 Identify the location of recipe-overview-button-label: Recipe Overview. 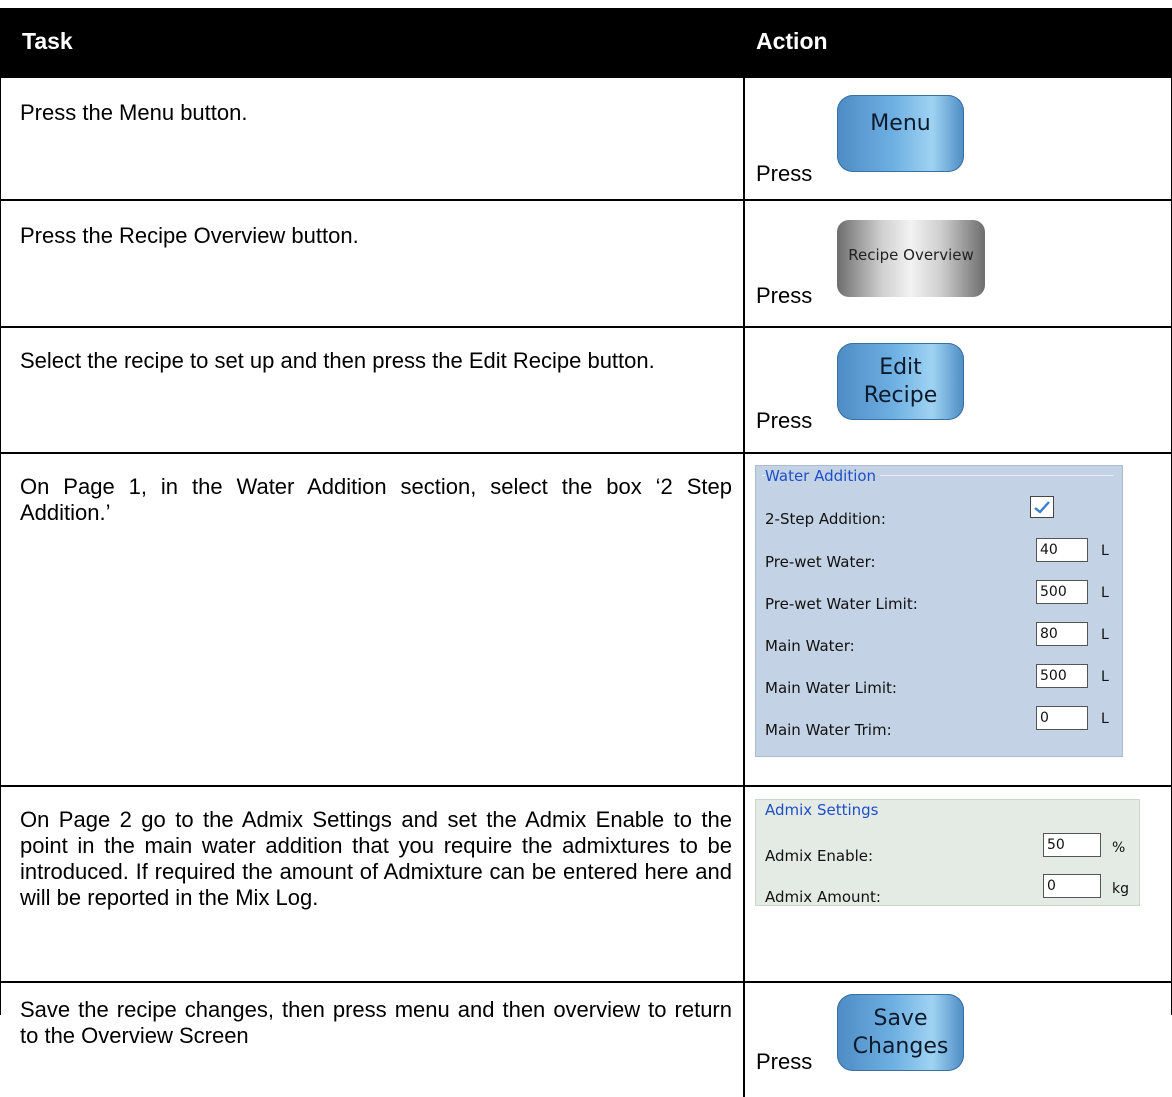
(911, 254).